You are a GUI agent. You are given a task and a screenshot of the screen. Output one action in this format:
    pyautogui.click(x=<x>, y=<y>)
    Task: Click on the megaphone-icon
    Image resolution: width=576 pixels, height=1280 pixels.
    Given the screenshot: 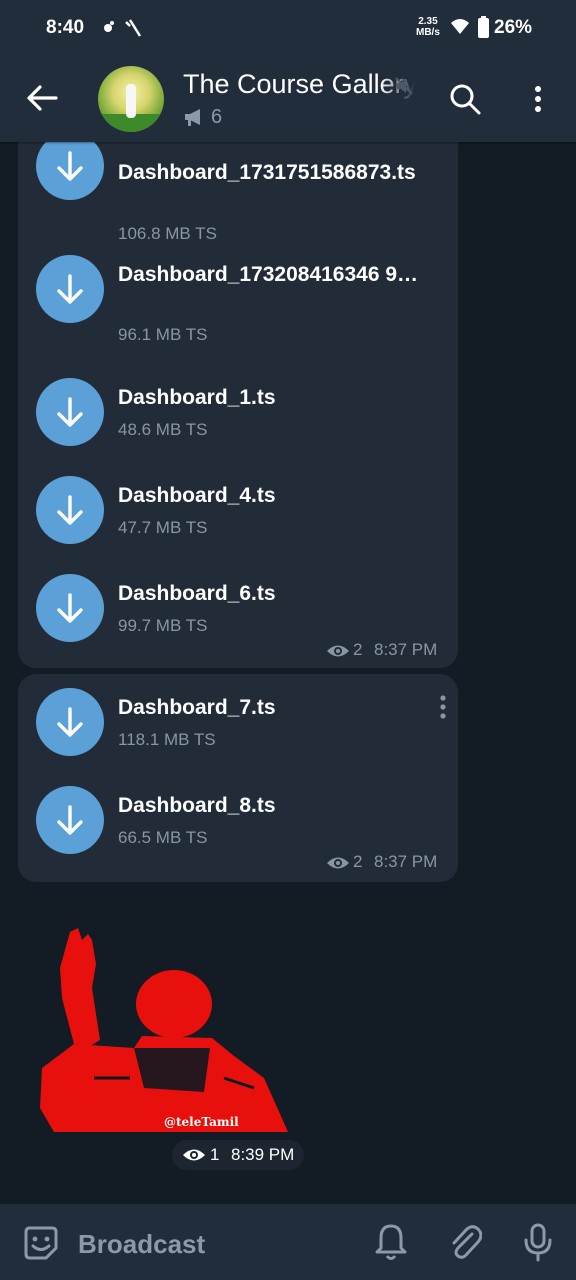 What is the action you would take?
    pyautogui.click(x=192, y=117)
    